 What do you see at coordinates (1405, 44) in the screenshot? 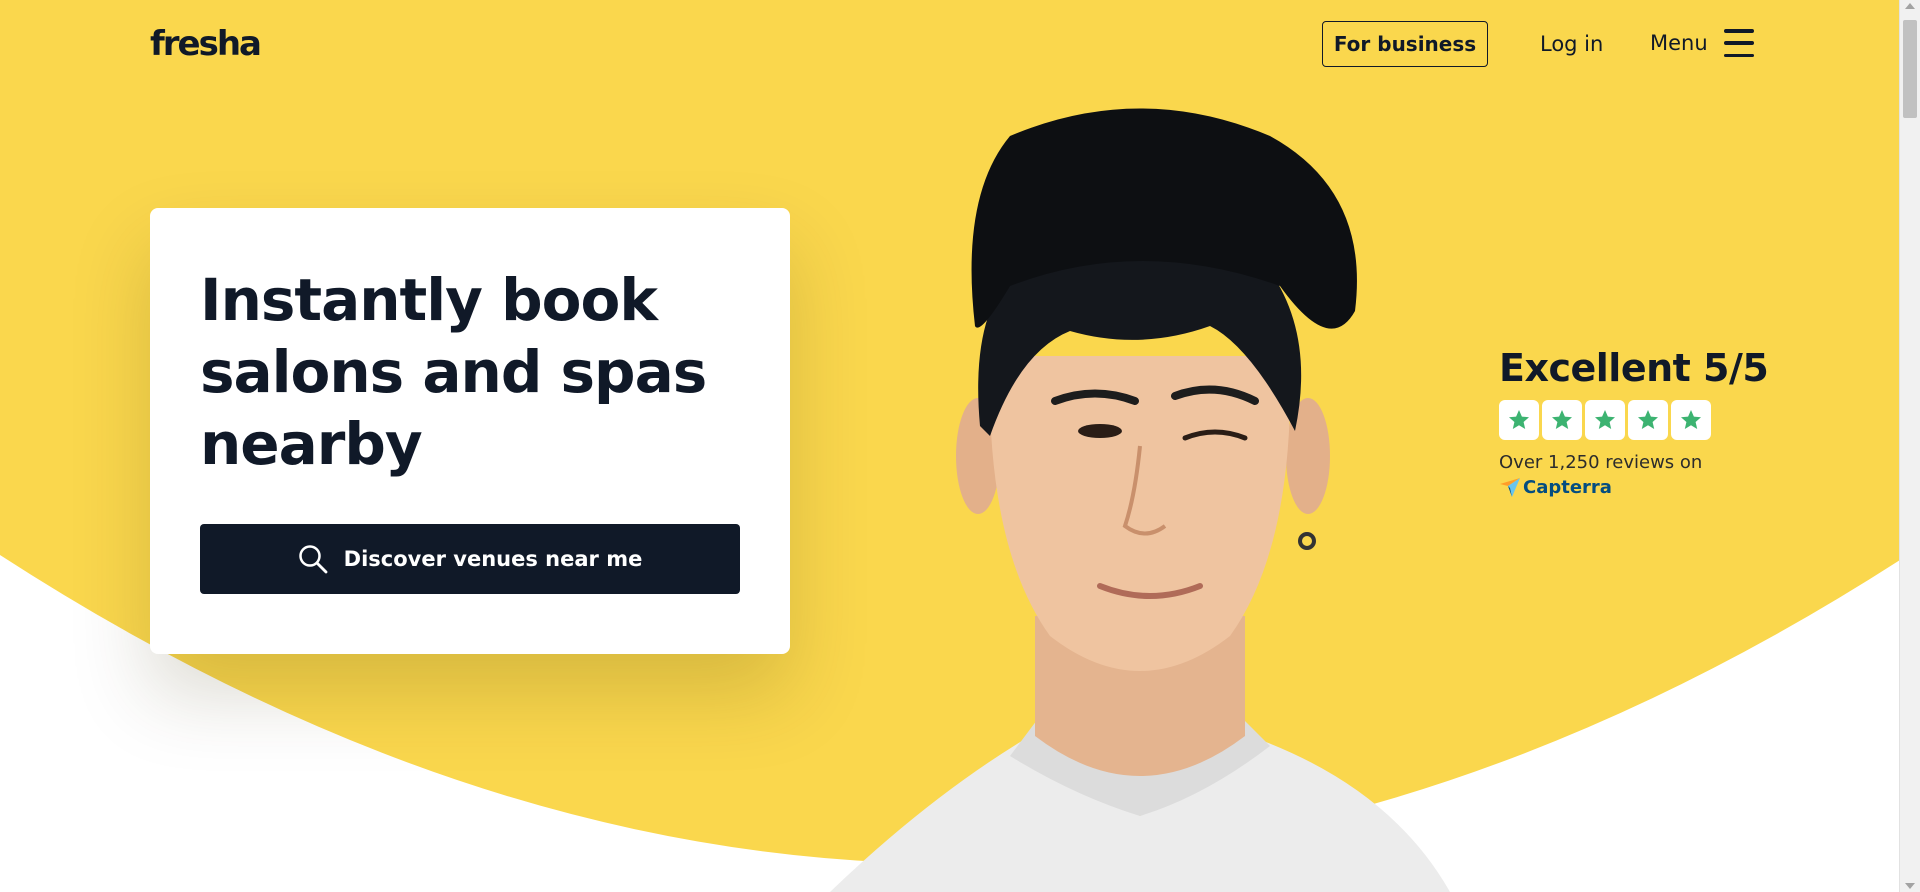
I see `for-business-button: For business` at bounding box center [1405, 44].